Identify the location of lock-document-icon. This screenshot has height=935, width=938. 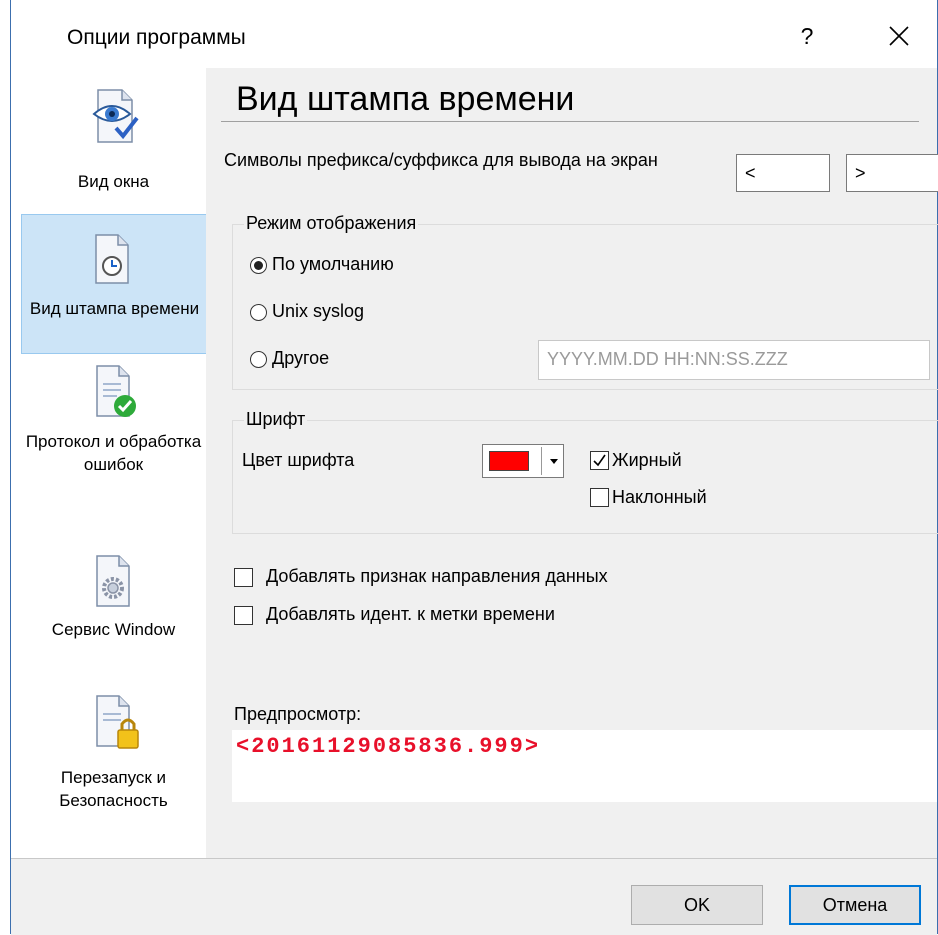
(117, 722).